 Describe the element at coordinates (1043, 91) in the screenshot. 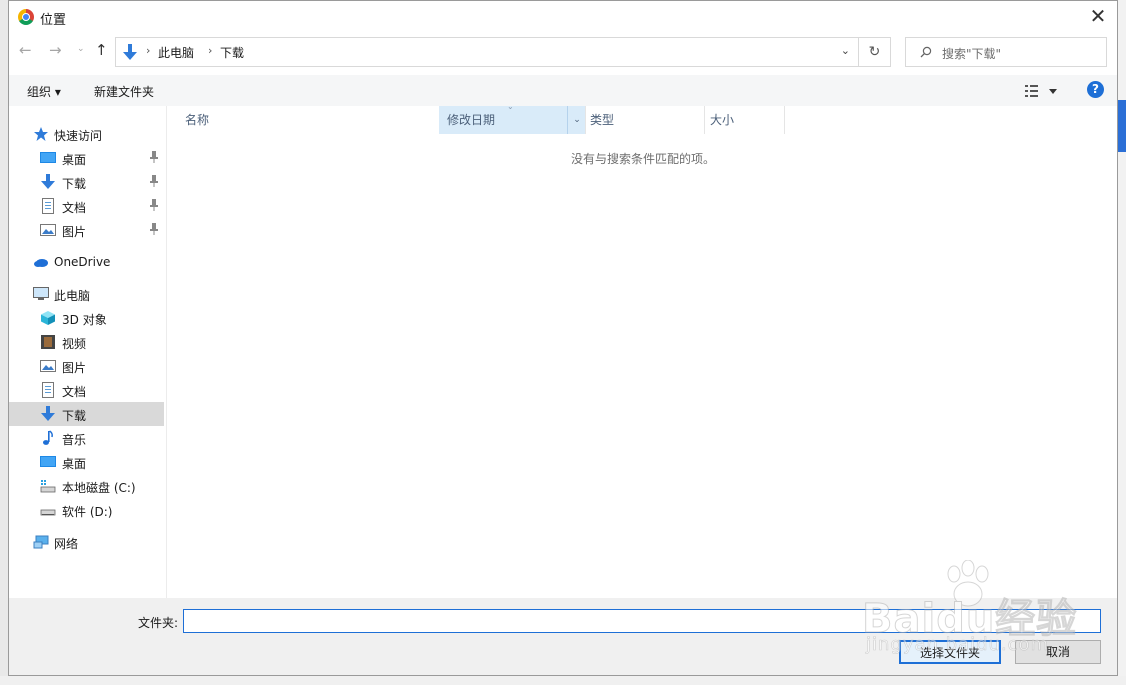

I see `view-options-icon` at that location.